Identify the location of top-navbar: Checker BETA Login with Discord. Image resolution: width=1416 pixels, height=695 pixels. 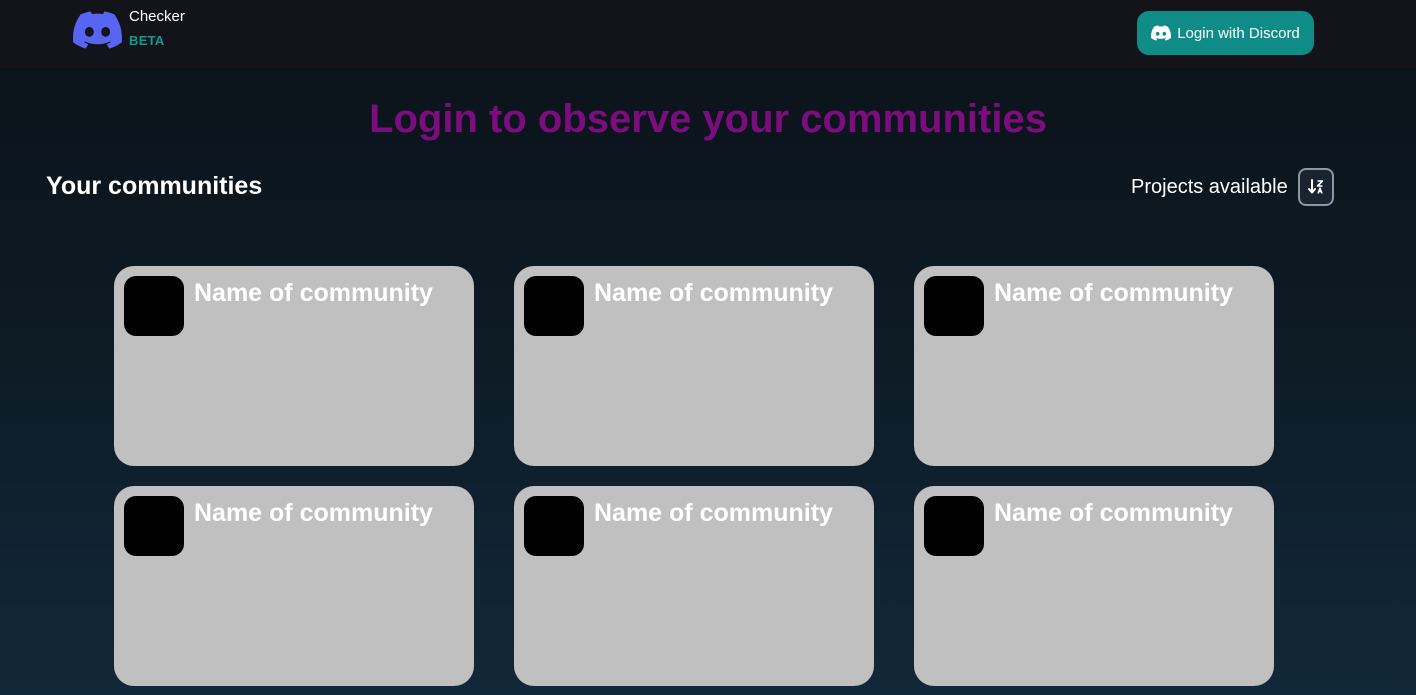
(708, 34).